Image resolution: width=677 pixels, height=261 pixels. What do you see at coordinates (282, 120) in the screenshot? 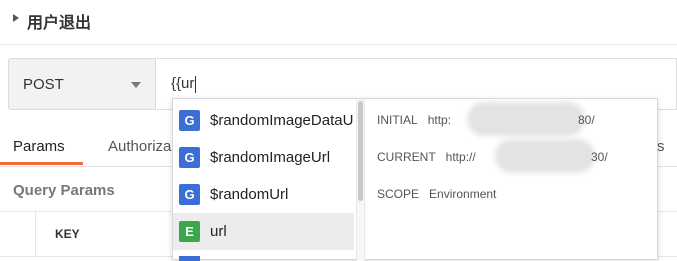
I see `suggestion-label: $randomImageDataU` at bounding box center [282, 120].